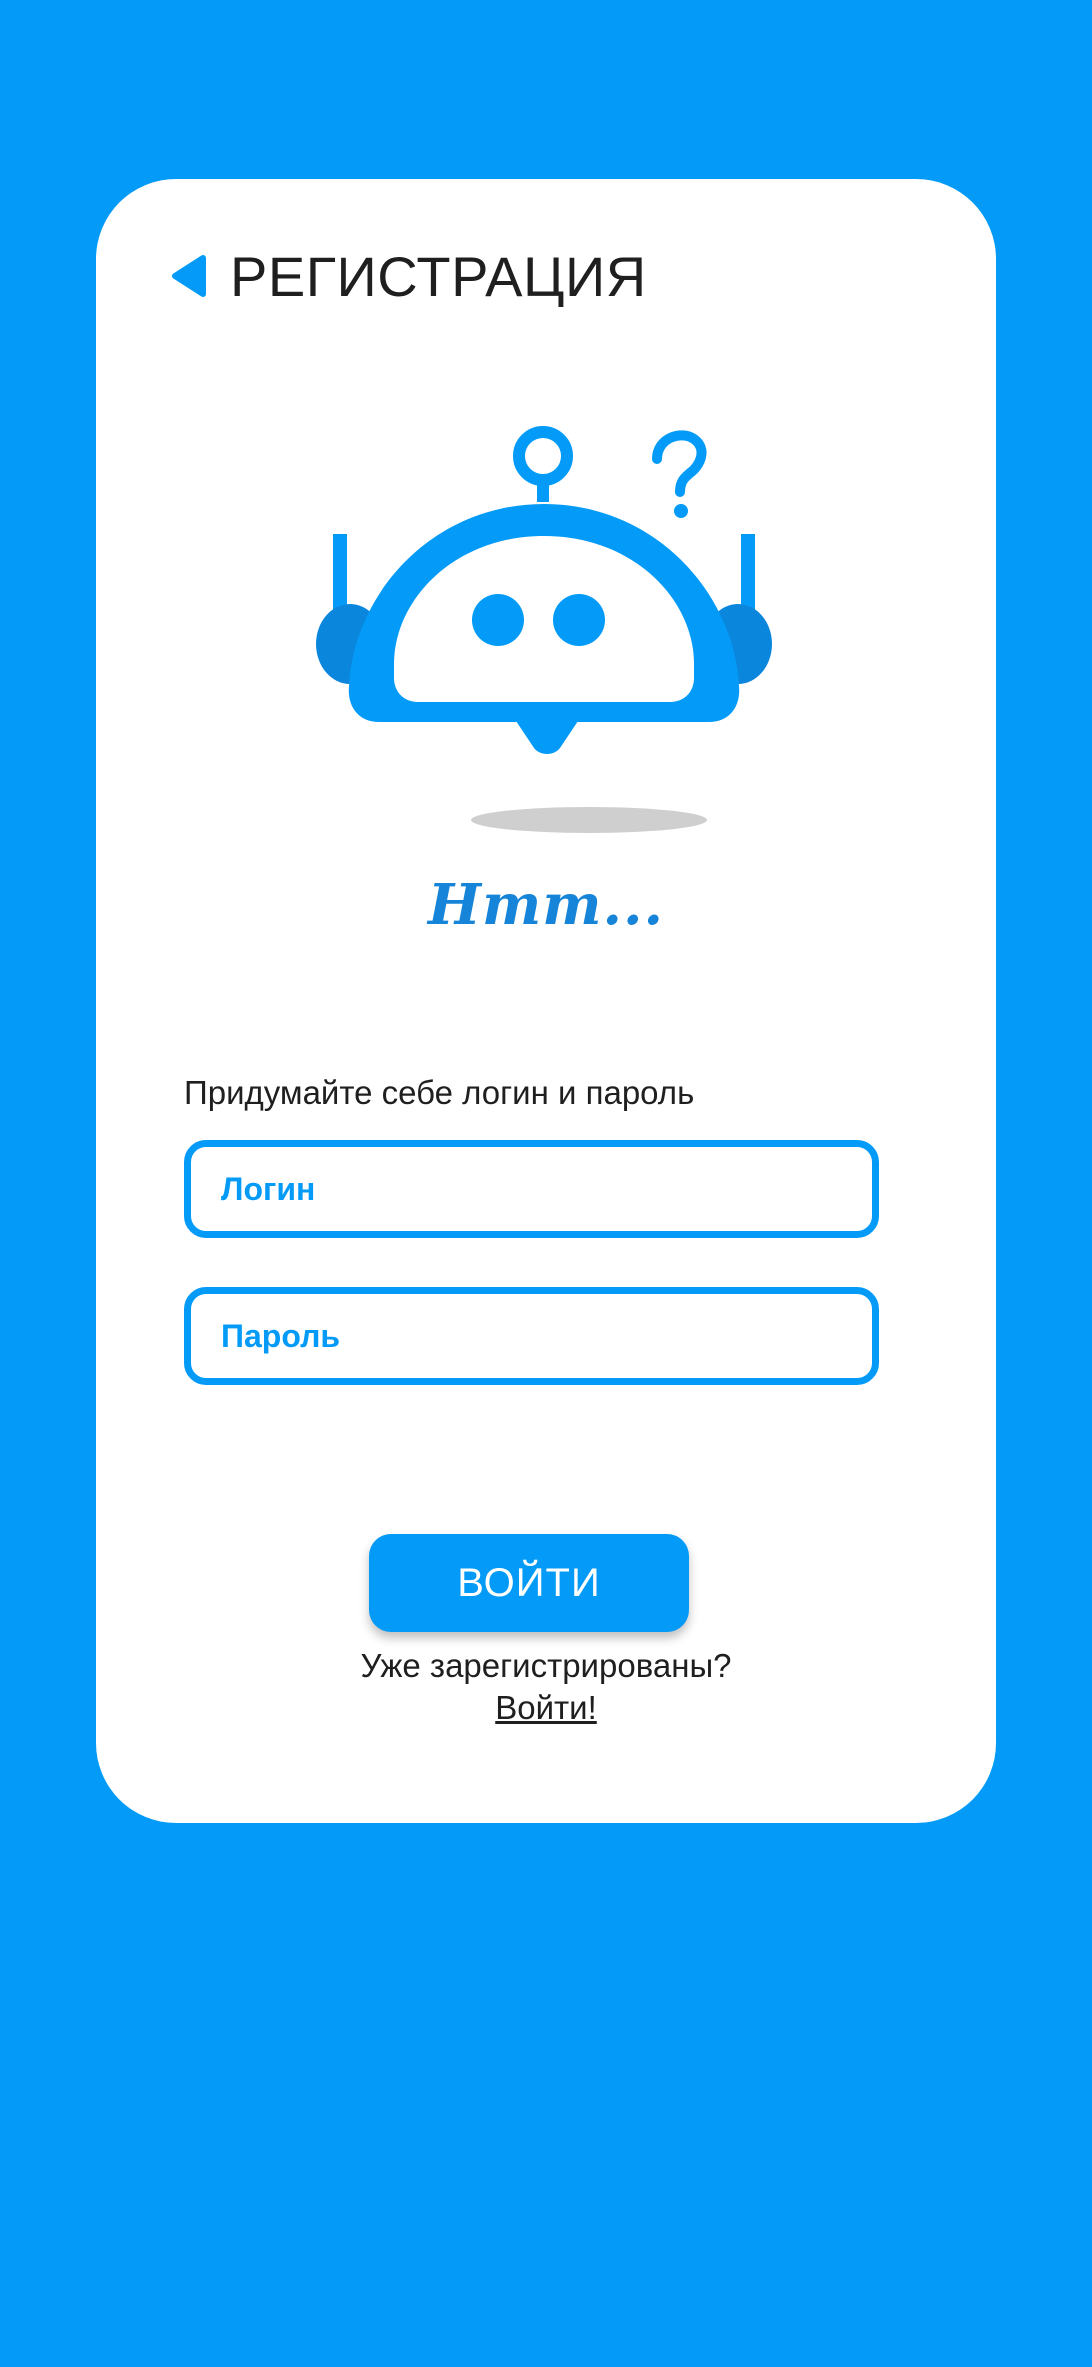 This screenshot has height=2367, width=1092. Describe the element at coordinates (531, 1336) in the screenshot. I see `password-field: Пароль` at that location.